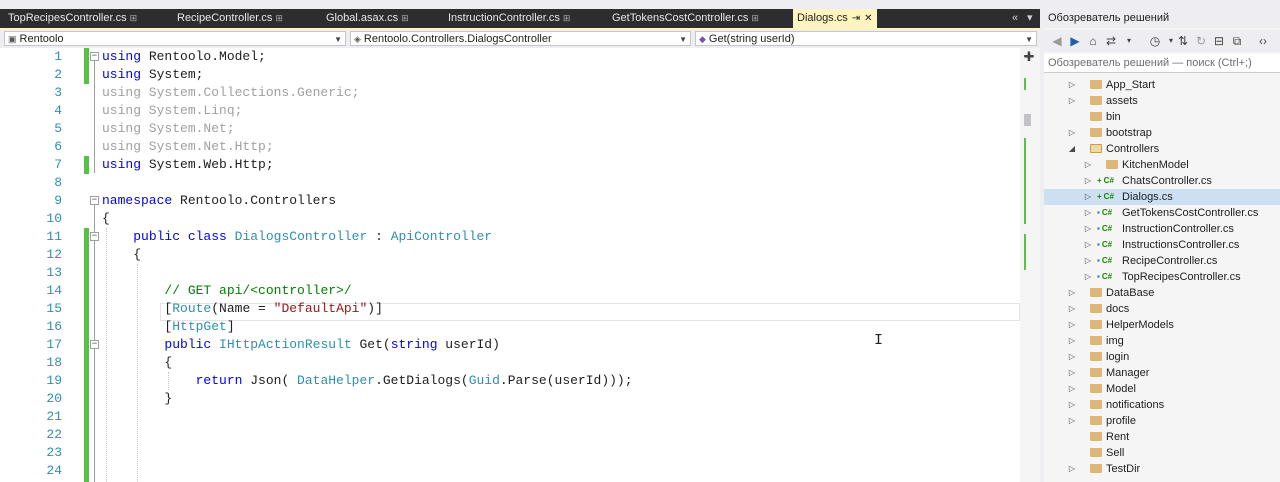 The image size is (1280, 482). What do you see at coordinates (54, 470) in the screenshot?
I see `line-number: 24` at bounding box center [54, 470].